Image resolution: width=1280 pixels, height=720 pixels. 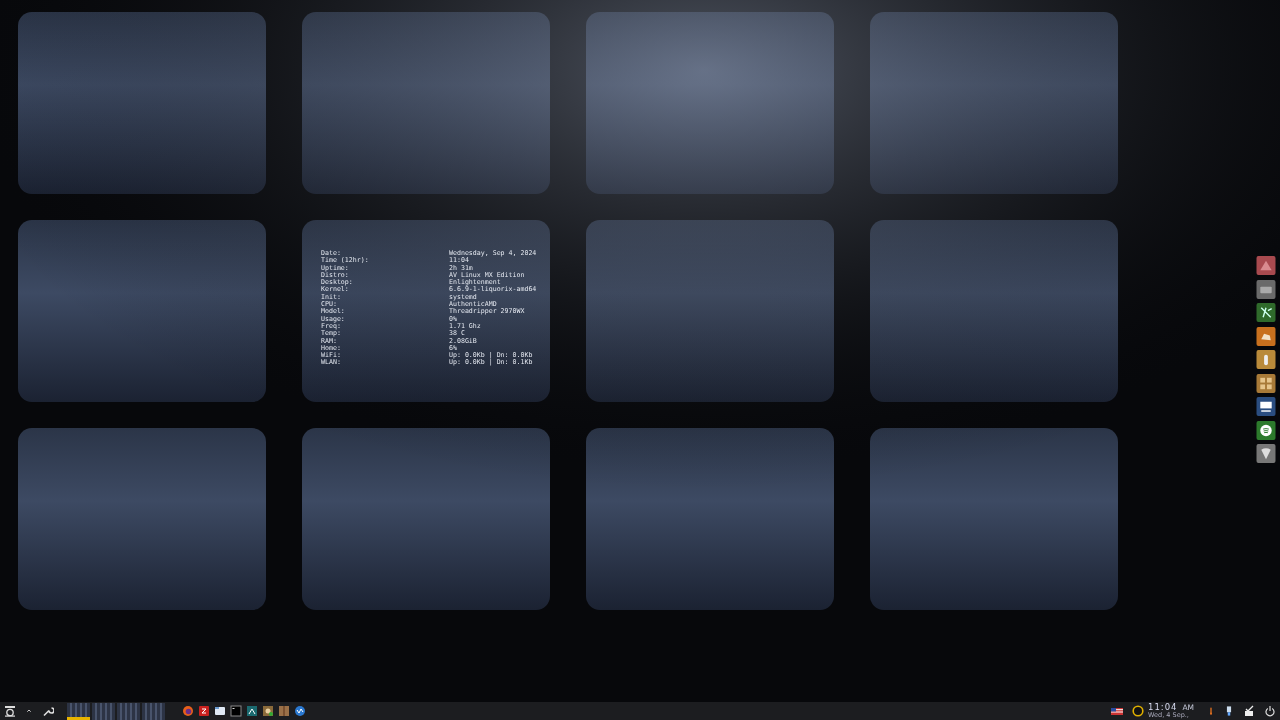 I want to click on folder-icon, so click(x=220, y=711).